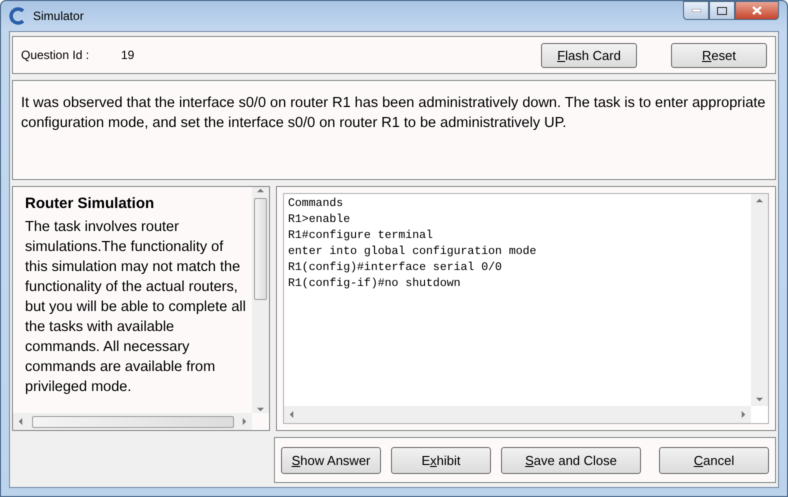 The width and height of the screenshot is (788, 497). What do you see at coordinates (55, 55) in the screenshot?
I see `question-id-label: Question Id :` at bounding box center [55, 55].